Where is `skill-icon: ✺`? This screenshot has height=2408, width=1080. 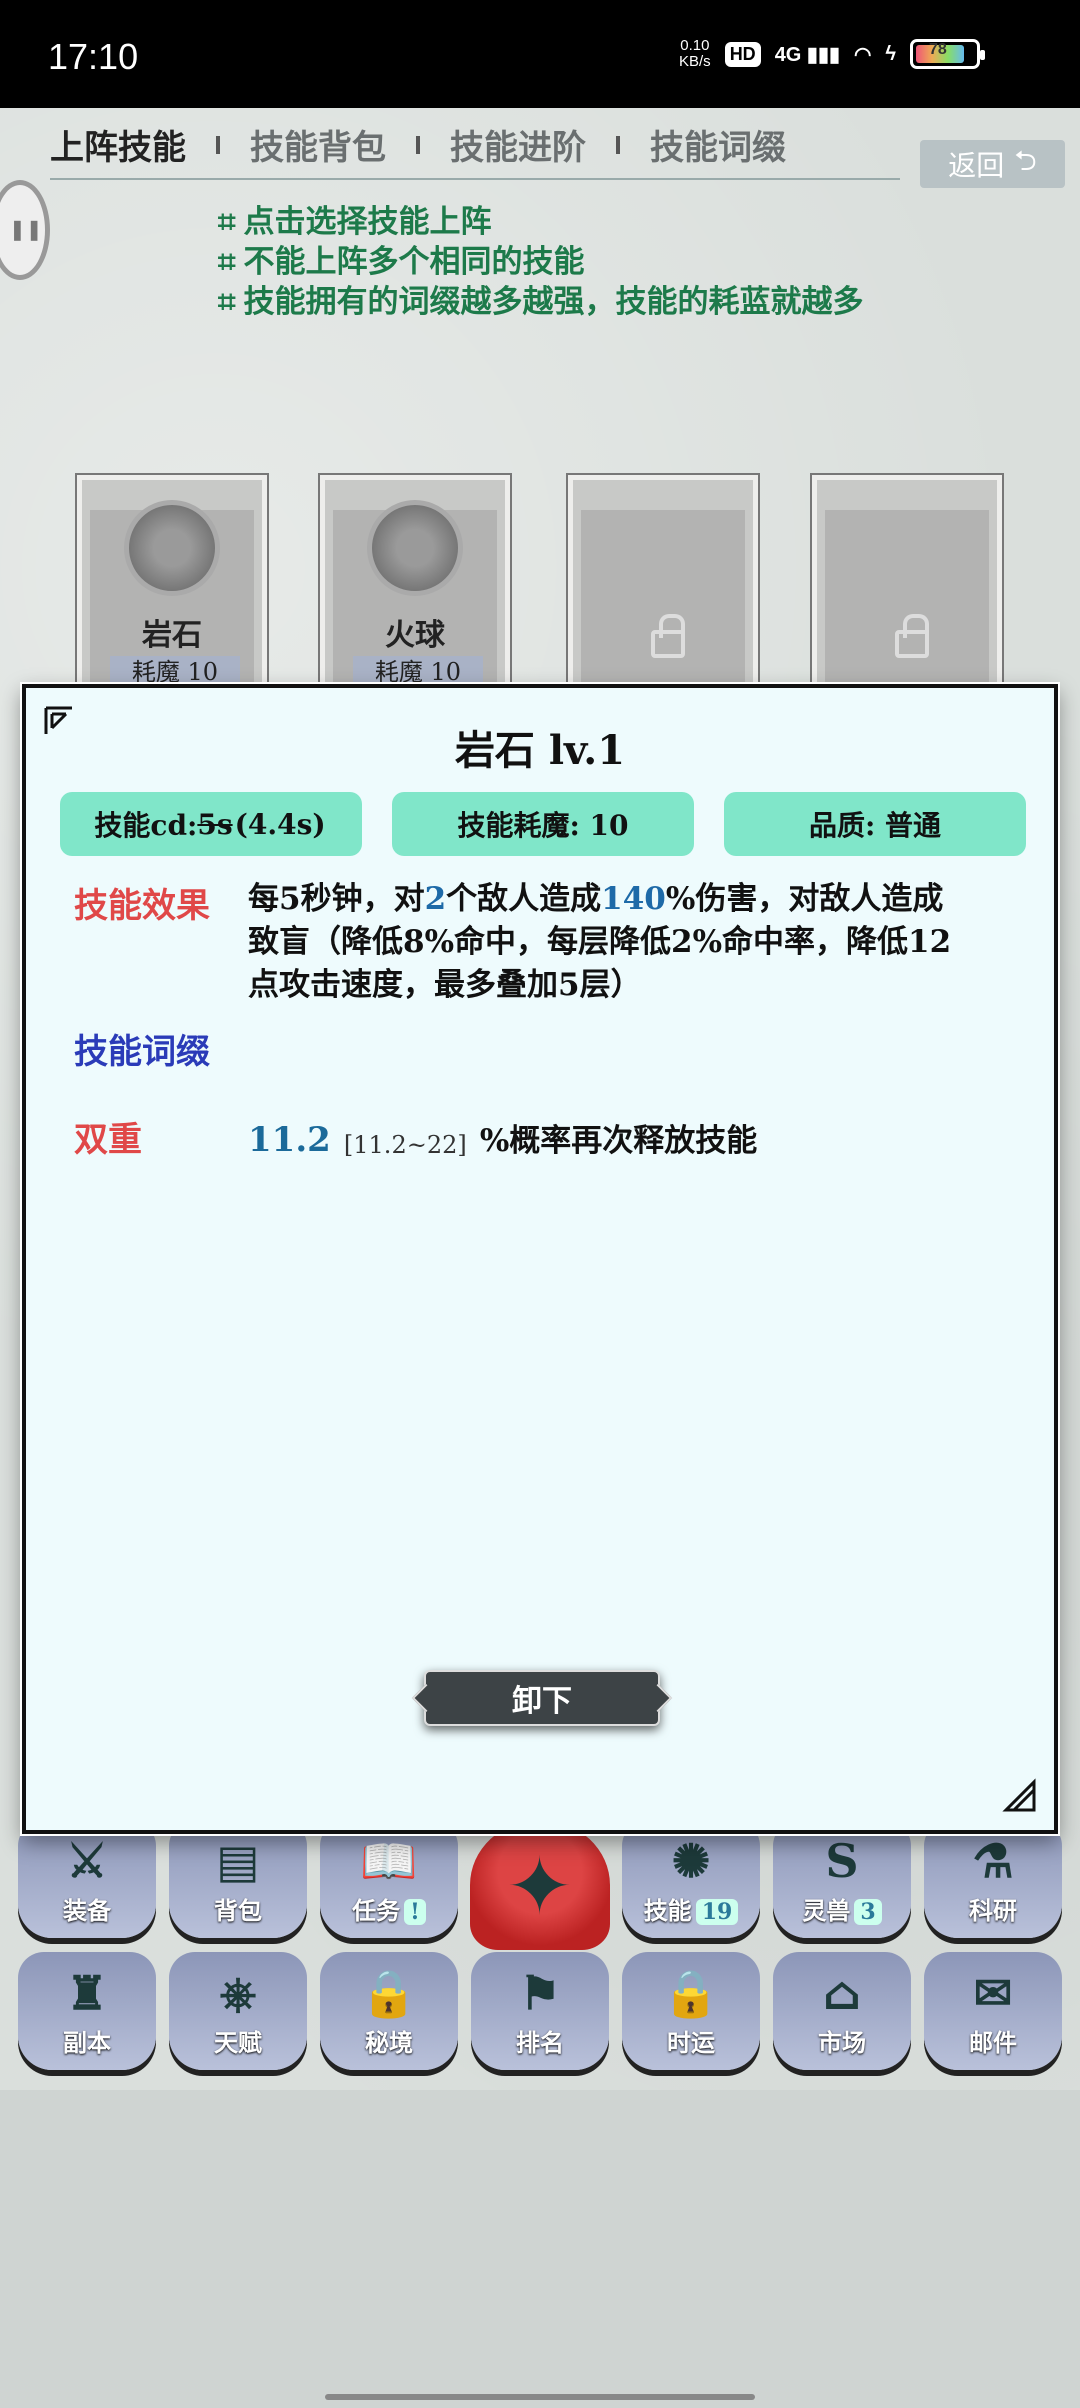
skill-icon: ✺ is located at coordinates (691, 1861).